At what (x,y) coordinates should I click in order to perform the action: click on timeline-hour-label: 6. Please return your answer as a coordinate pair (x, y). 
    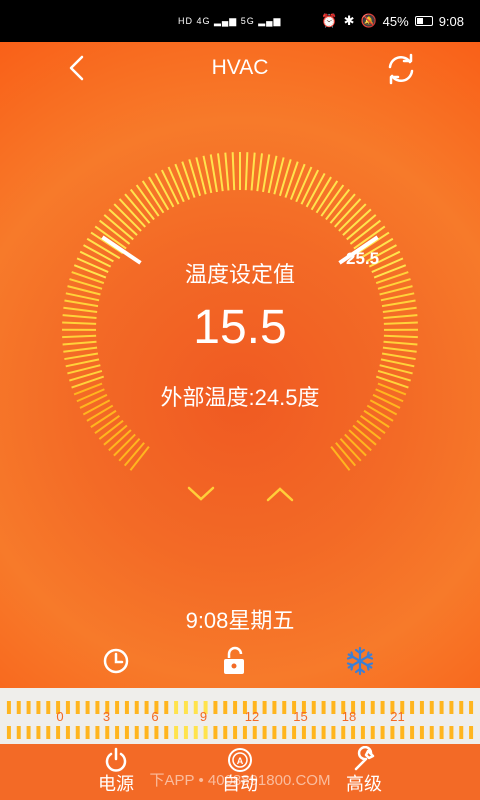
    Looking at the image, I should click on (154, 716).